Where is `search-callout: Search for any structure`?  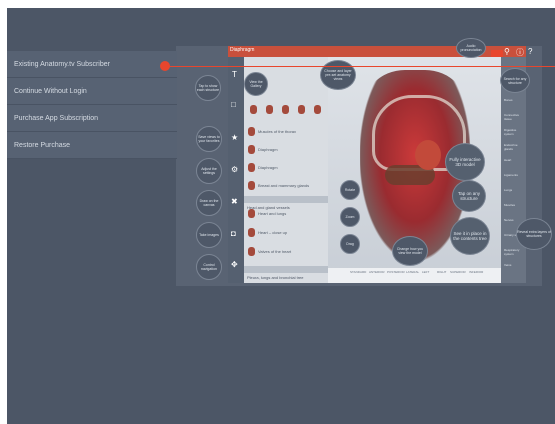
search-callout: Search for any structure is located at coordinates (515, 80).